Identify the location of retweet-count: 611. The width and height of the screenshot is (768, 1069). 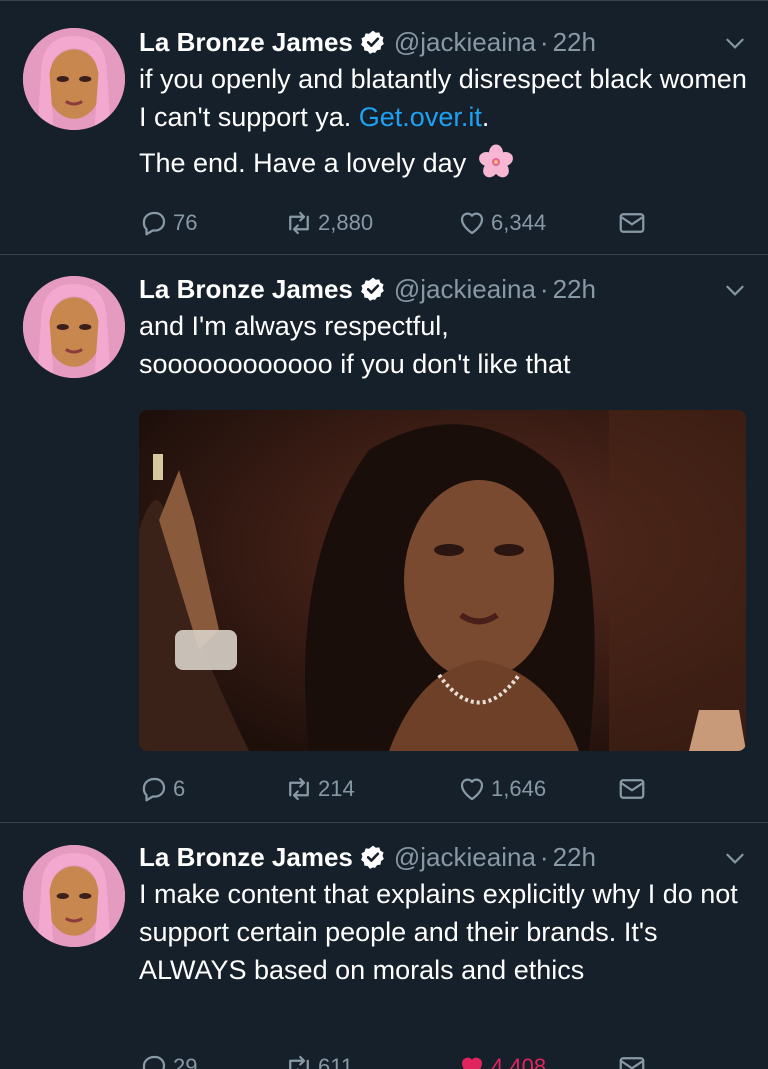
(336, 1061).